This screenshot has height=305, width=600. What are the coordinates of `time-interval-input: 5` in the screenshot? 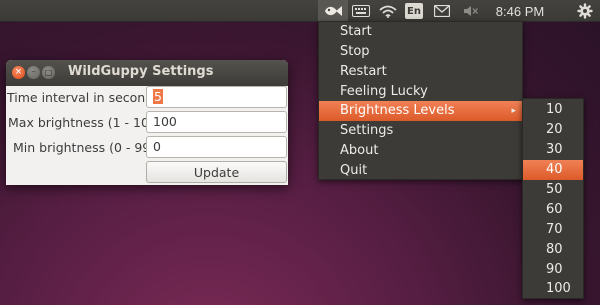 It's located at (216, 97).